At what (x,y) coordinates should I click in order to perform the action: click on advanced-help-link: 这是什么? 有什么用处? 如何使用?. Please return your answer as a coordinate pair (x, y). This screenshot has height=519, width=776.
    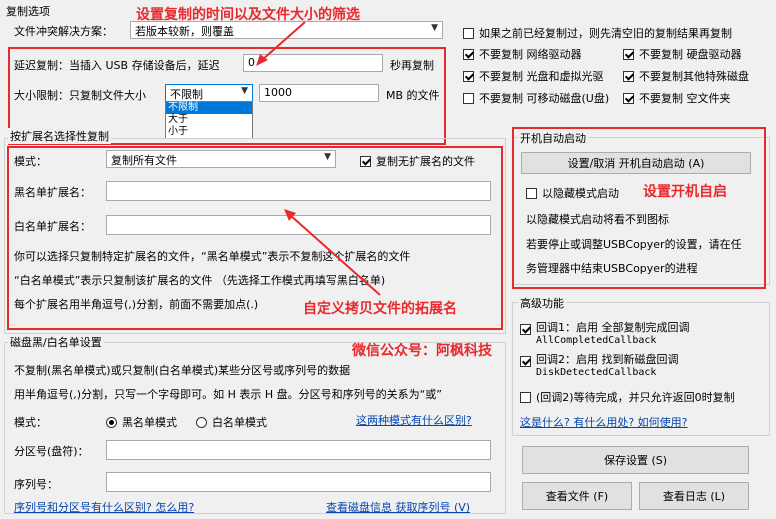
    Looking at the image, I should click on (604, 422).